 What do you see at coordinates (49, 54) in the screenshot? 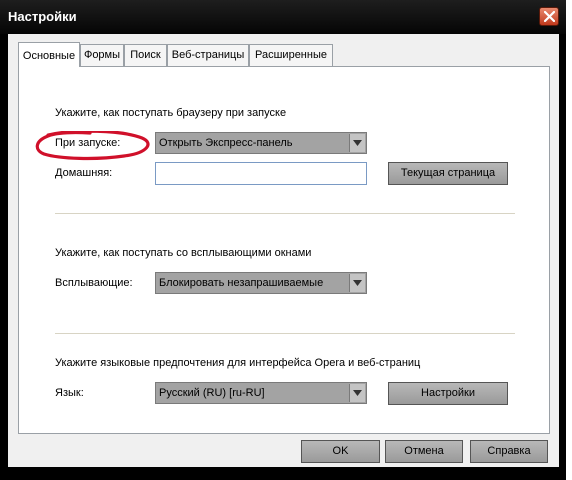
I see `tab-general: Основные` at bounding box center [49, 54].